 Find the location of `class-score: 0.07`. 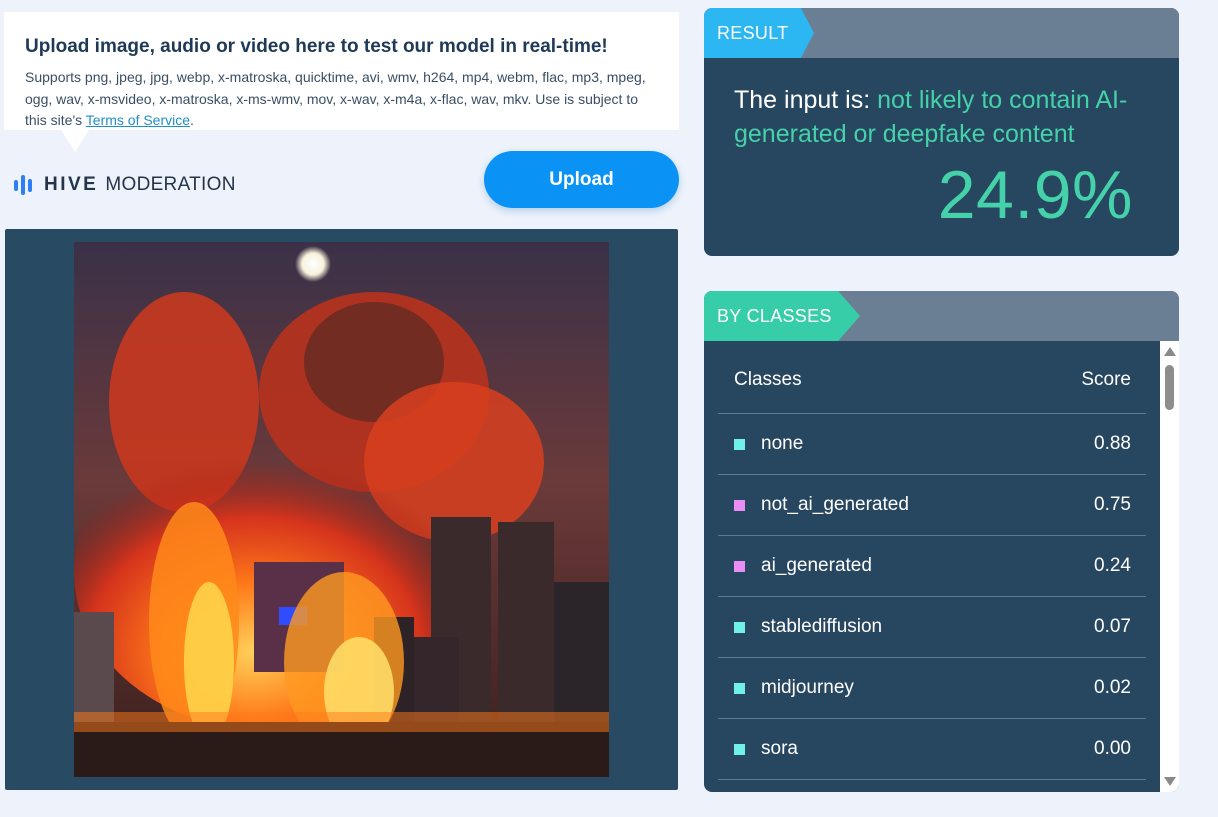

class-score: 0.07 is located at coordinates (1112, 626).